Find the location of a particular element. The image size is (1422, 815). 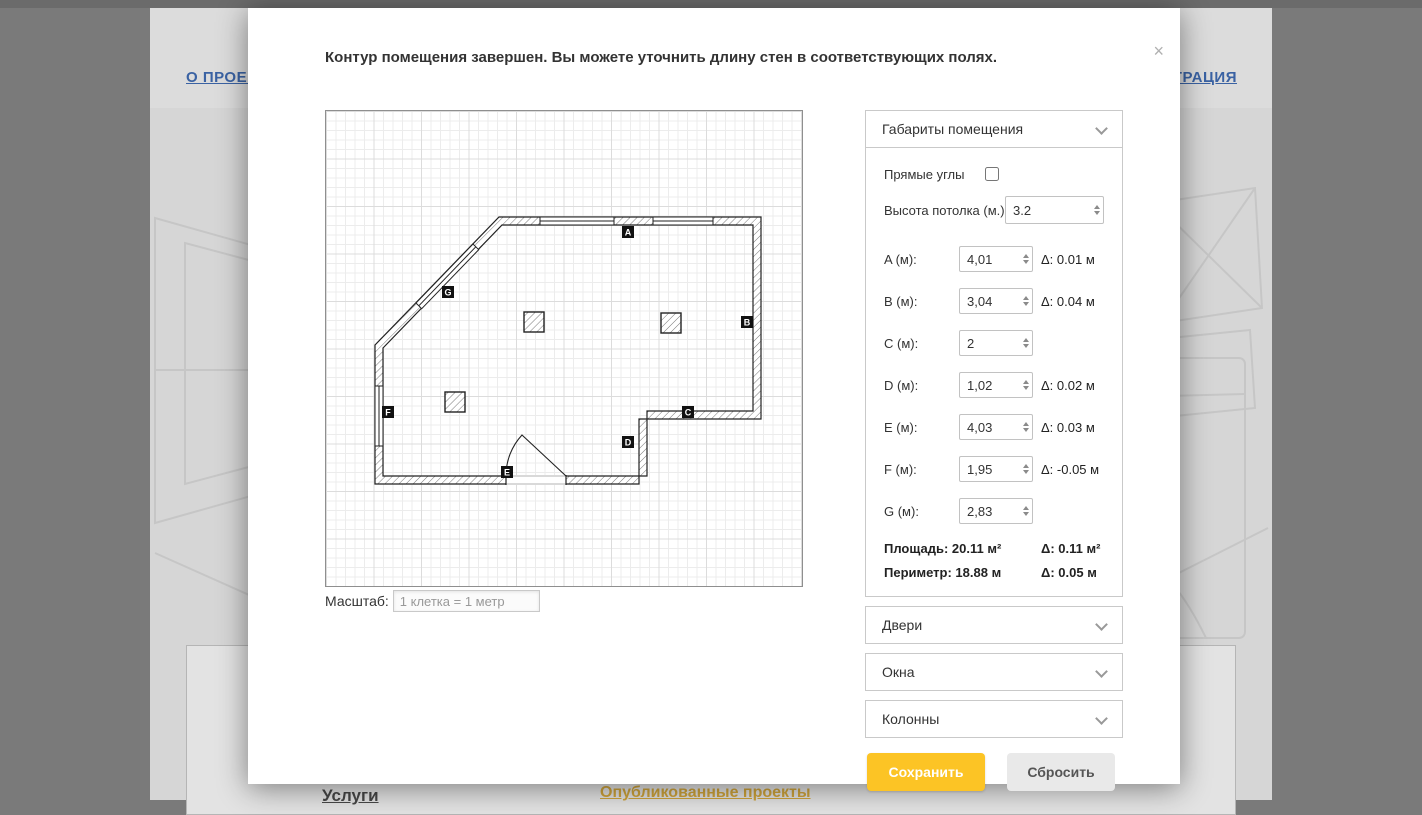

accordion-doors: Двери is located at coordinates (994, 625).